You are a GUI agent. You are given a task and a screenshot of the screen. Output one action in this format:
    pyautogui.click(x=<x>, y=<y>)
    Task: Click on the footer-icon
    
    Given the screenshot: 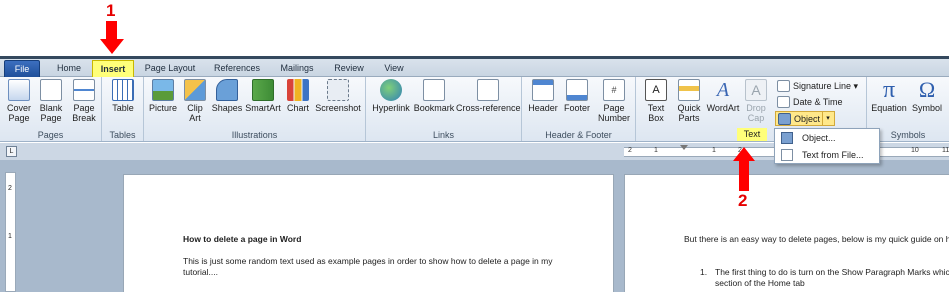 What is the action you would take?
    pyautogui.click(x=577, y=90)
    